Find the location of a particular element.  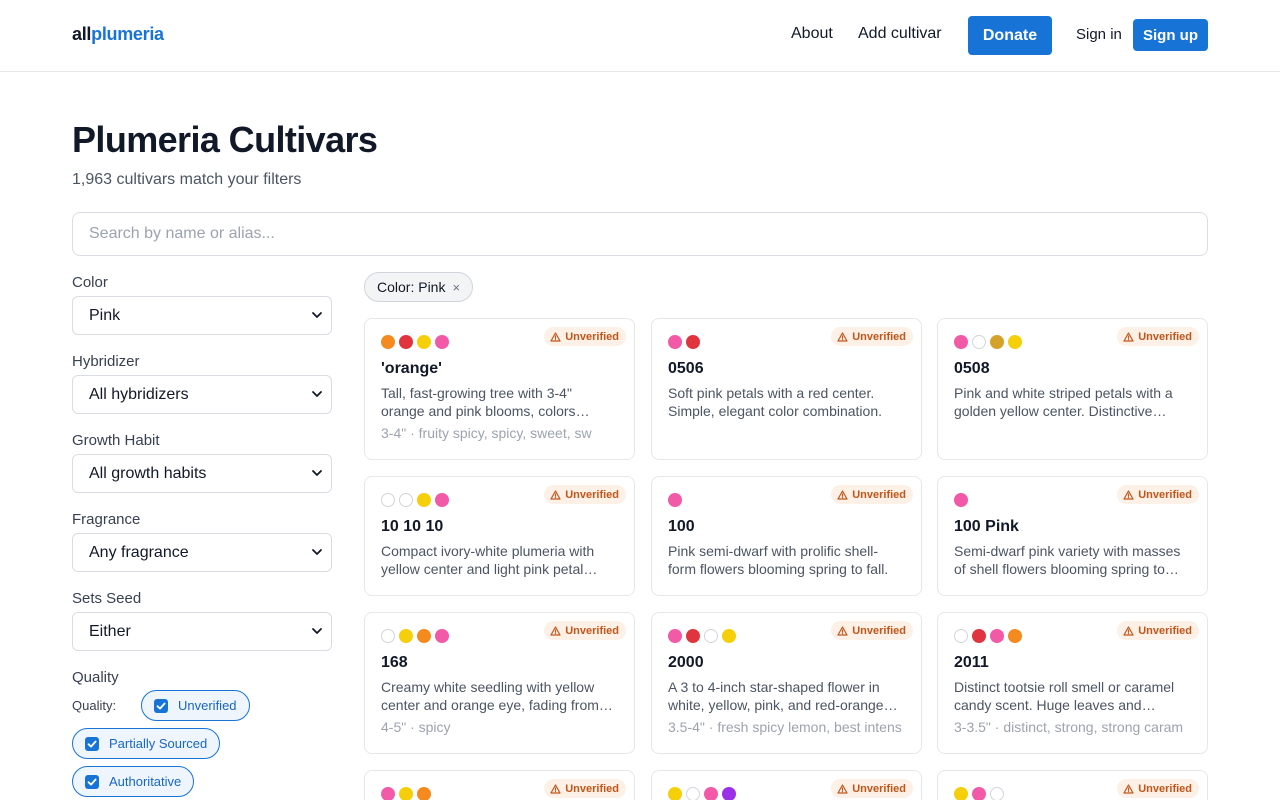

close-icon: × is located at coordinates (456, 287).